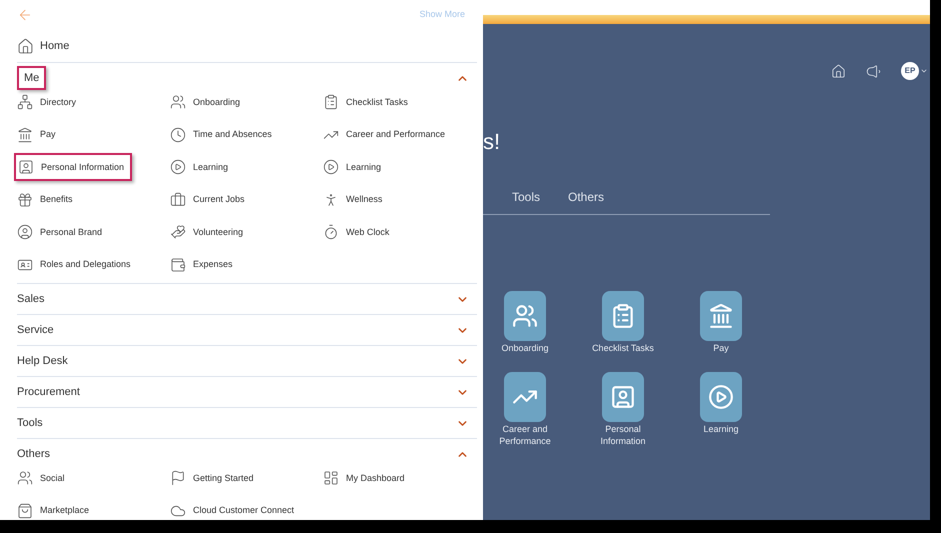  Describe the element at coordinates (35, 330) in the screenshot. I see `section-title: Service` at that location.